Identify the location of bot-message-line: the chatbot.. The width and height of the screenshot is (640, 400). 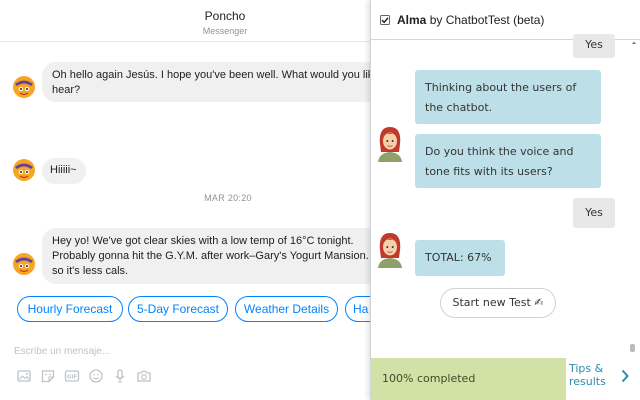
(459, 107).